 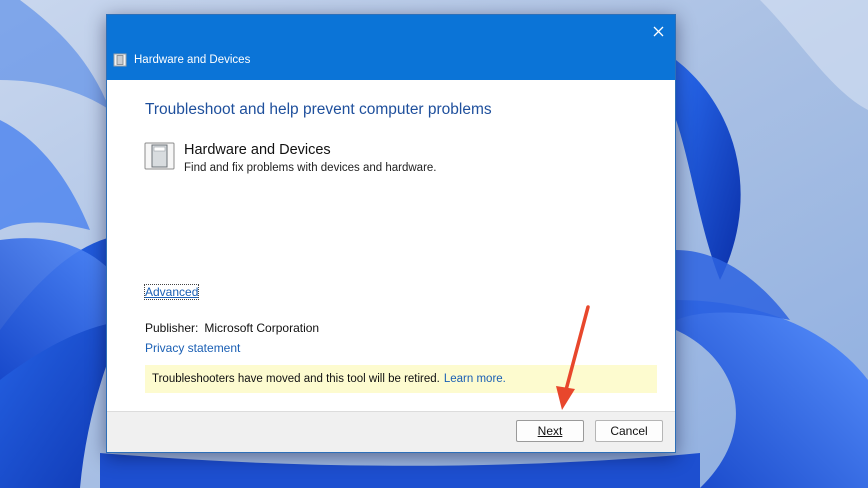 I want to click on privacy-statement-link: Privacy statement, so click(x=192, y=348).